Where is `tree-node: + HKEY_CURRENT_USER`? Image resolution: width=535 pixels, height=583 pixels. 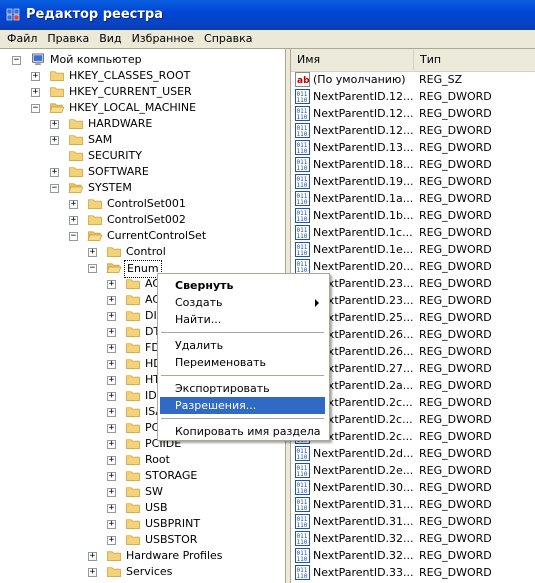 tree-node: + HKEY_CURRENT_USER is located at coordinates (142, 92).